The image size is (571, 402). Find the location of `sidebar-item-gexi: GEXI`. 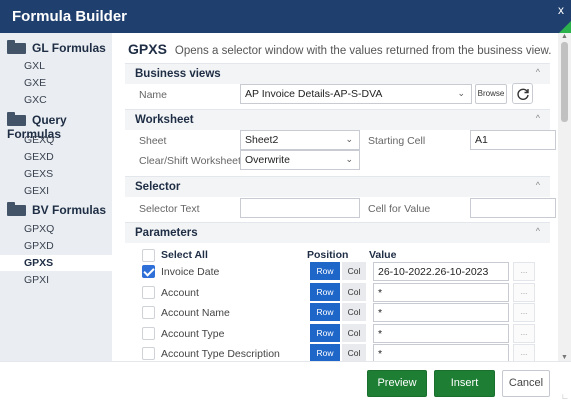

sidebar-item-gexi: GEXI is located at coordinates (56, 191).